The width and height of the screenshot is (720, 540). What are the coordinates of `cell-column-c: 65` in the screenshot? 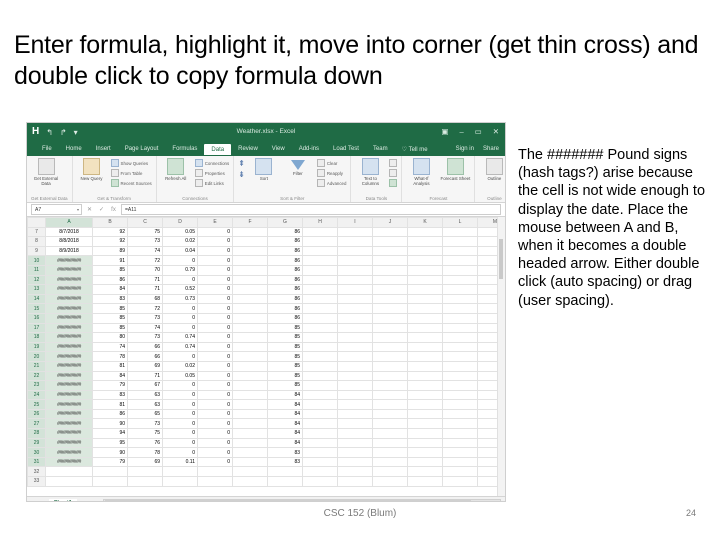 It's located at (145, 414).